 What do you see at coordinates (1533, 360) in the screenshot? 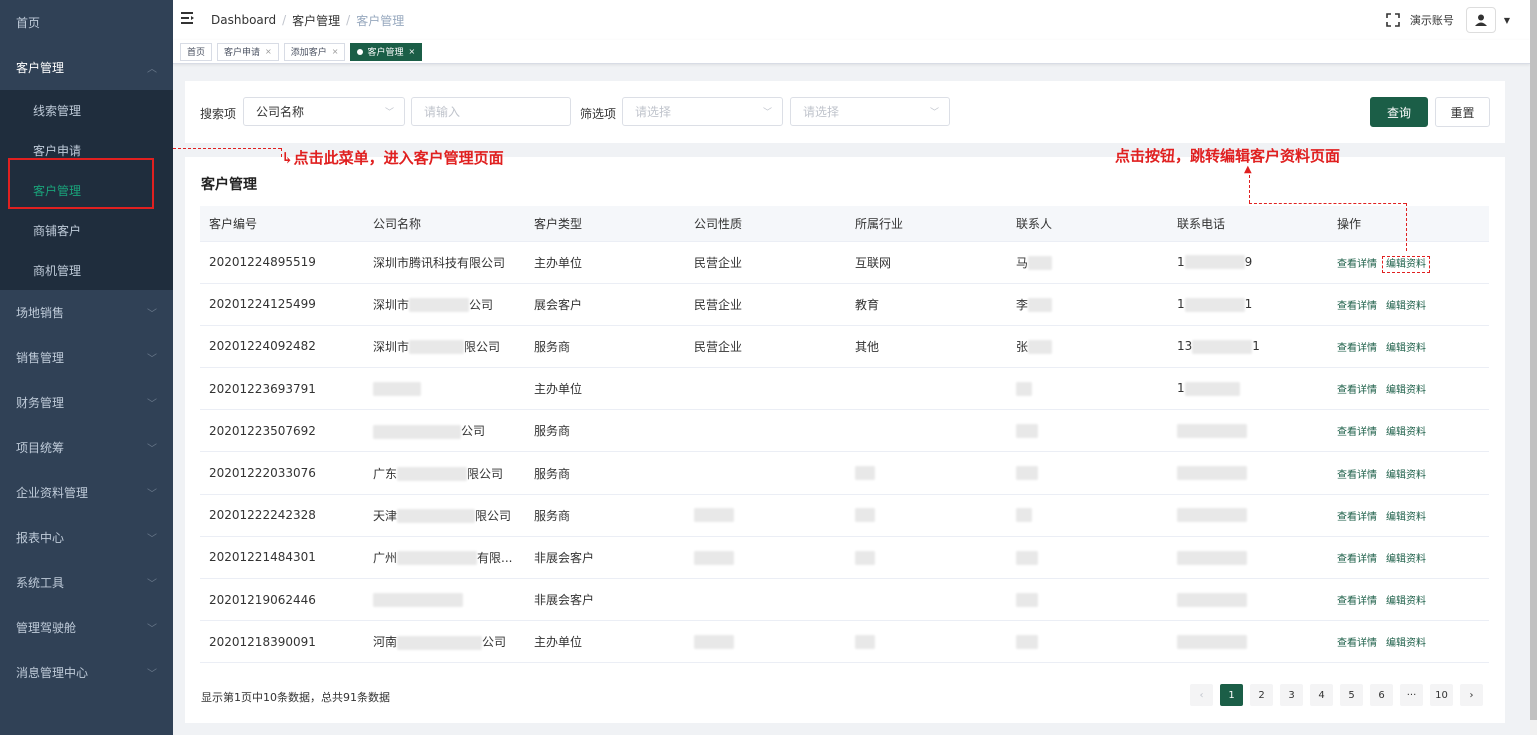
I see `scrollbar-thumb` at bounding box center [1533, 360].